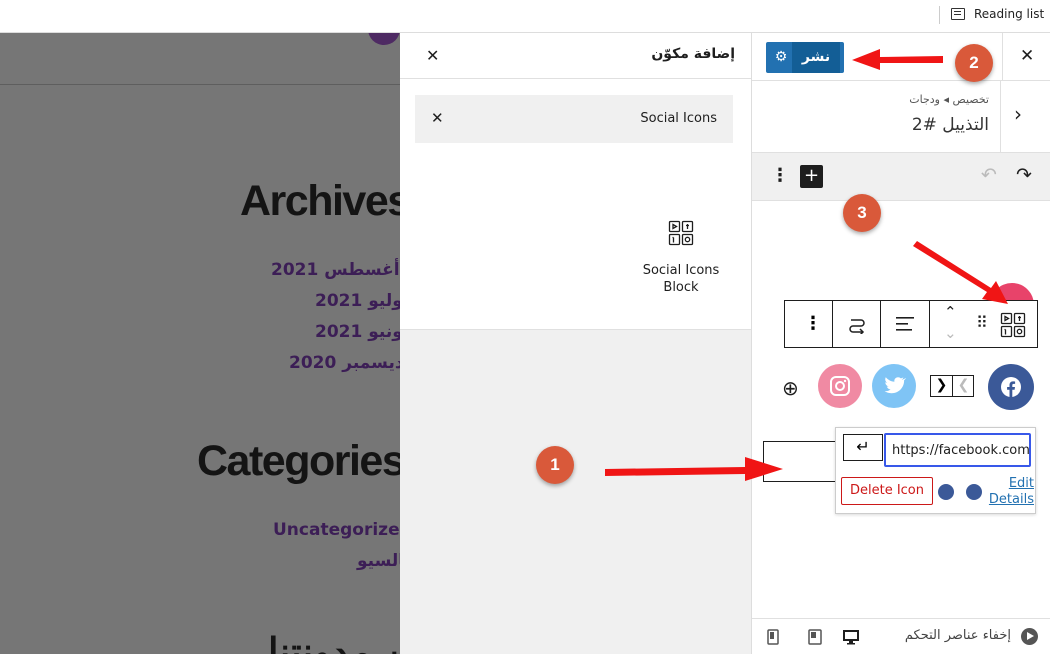 This screenshot has height=654, width=1050. I want to click on arrow-to-block-icon, so click(960, 272).